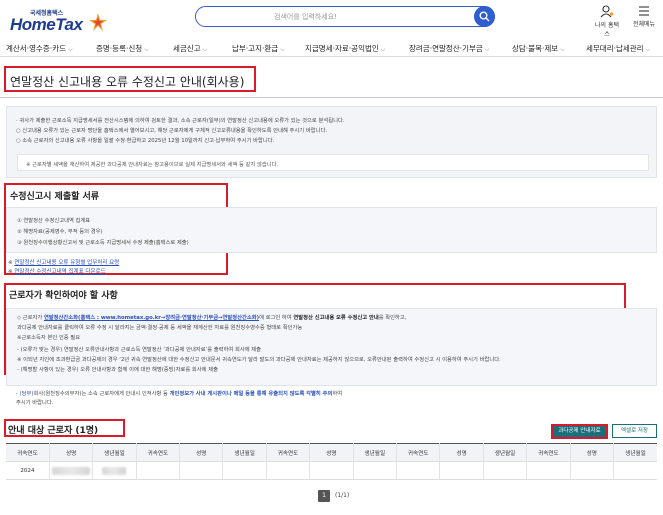 The height and width of the screenshot is (515, 663). I want to click on nav-item-payment: 납부·고지·환급 ⌵, so click(258, 48).